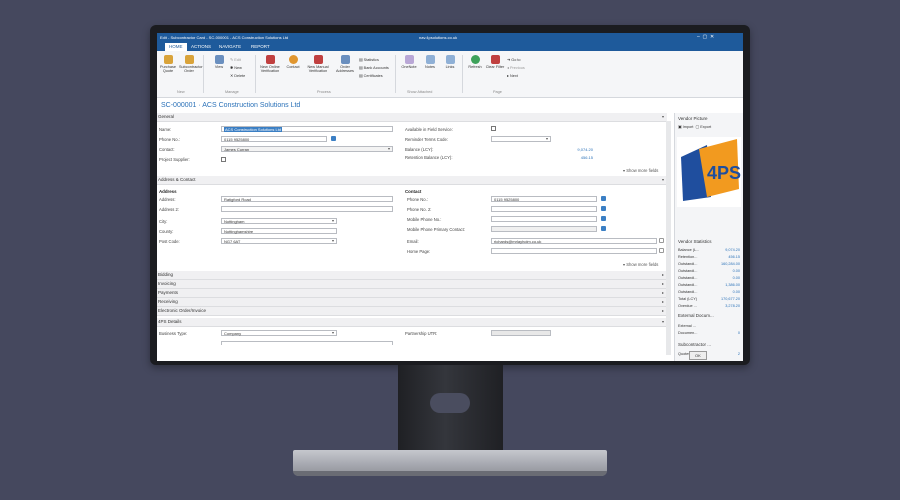  Describe the element at coordinates (318, 64) in the screenshot. I see `new-manual-verification-button: New Manual Verification` at that location.